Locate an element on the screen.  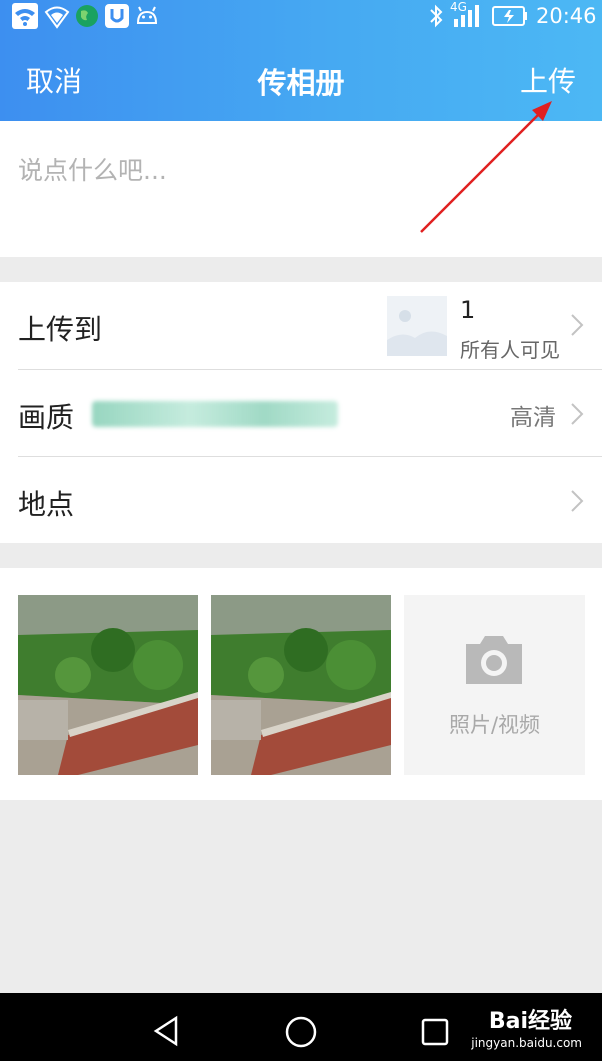
album-cover-thumbnail is located at coordinates (417, 326).